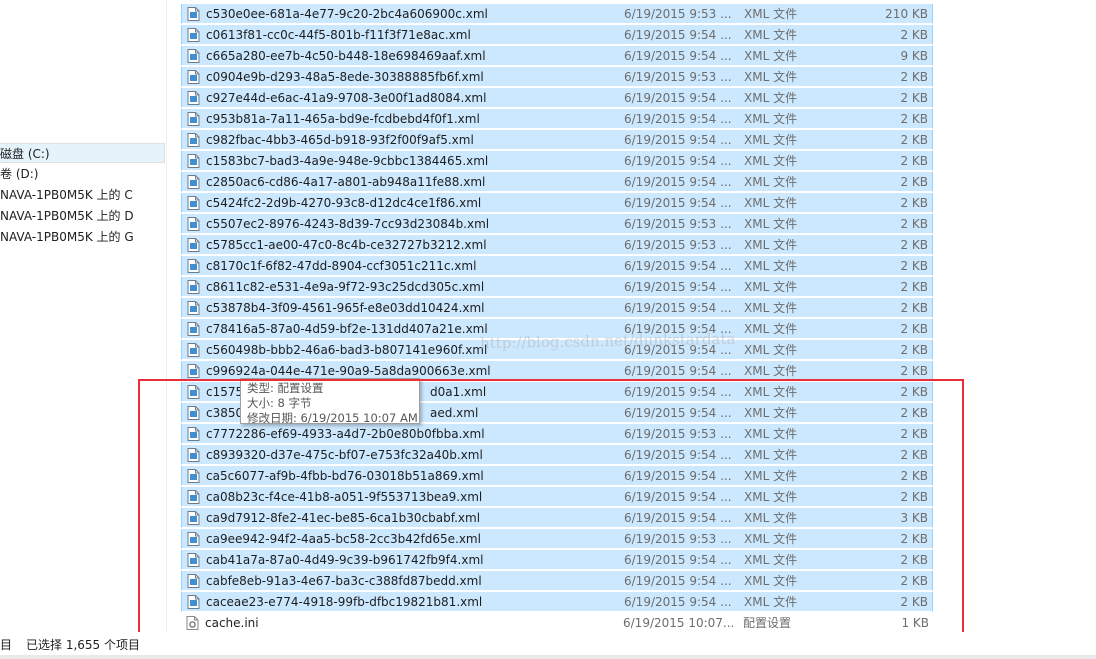 The height and width of the screenshot is (659, 1096). Describe the element at coordinates (67, 216) in the screenshot. I see `nav-item-label: NAVA-1PB0M5K 上的 D` at that location.